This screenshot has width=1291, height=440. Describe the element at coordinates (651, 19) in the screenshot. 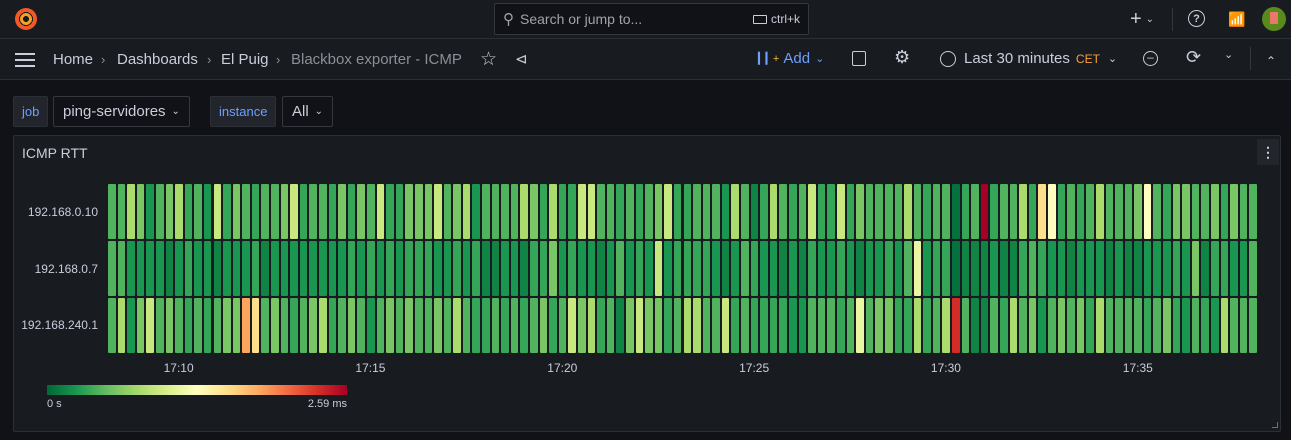

I see `search-input: ⚲ Search or jump to... ctrl+k` at that location.